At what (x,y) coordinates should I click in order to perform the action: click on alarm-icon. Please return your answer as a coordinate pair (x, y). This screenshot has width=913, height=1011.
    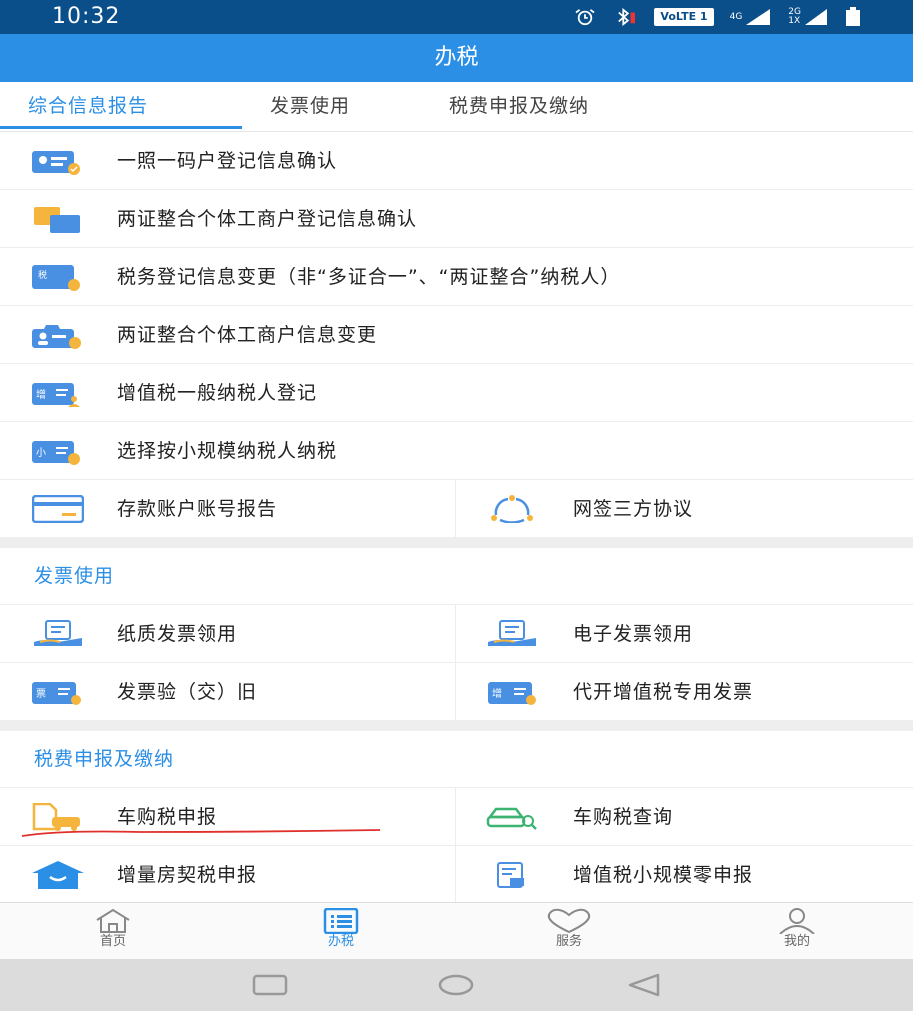
    Looking at the image, I should click on (585, 17).